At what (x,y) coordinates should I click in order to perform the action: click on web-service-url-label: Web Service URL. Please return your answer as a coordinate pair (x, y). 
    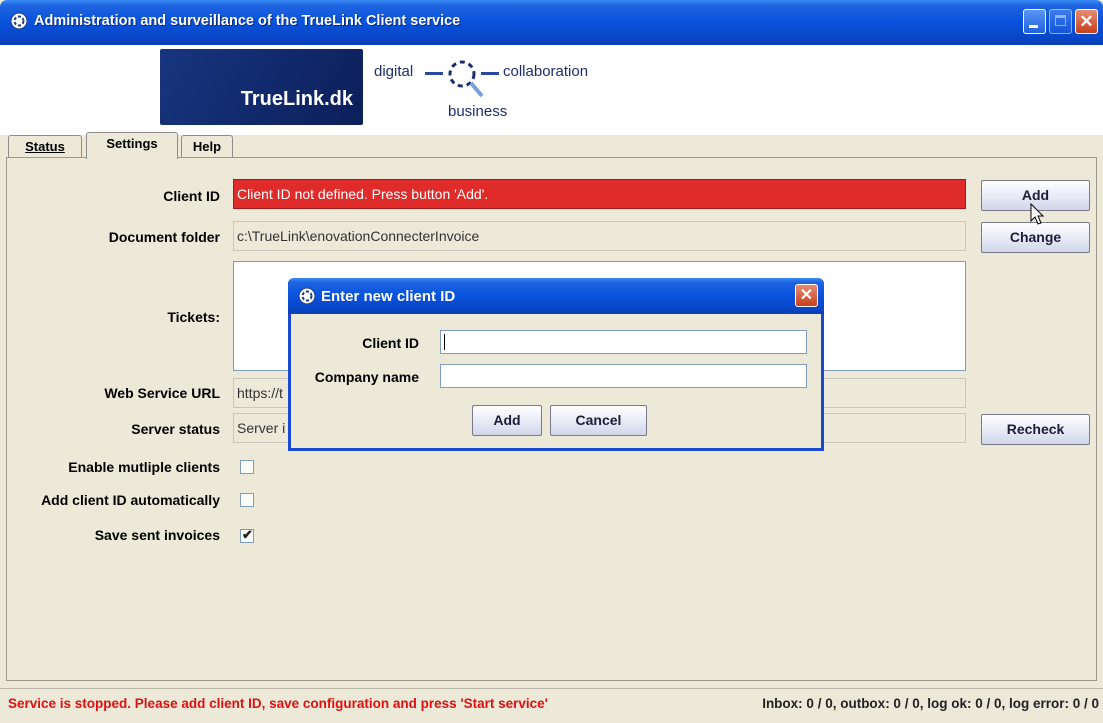
    Looking at the image, I should click on (162, 393).